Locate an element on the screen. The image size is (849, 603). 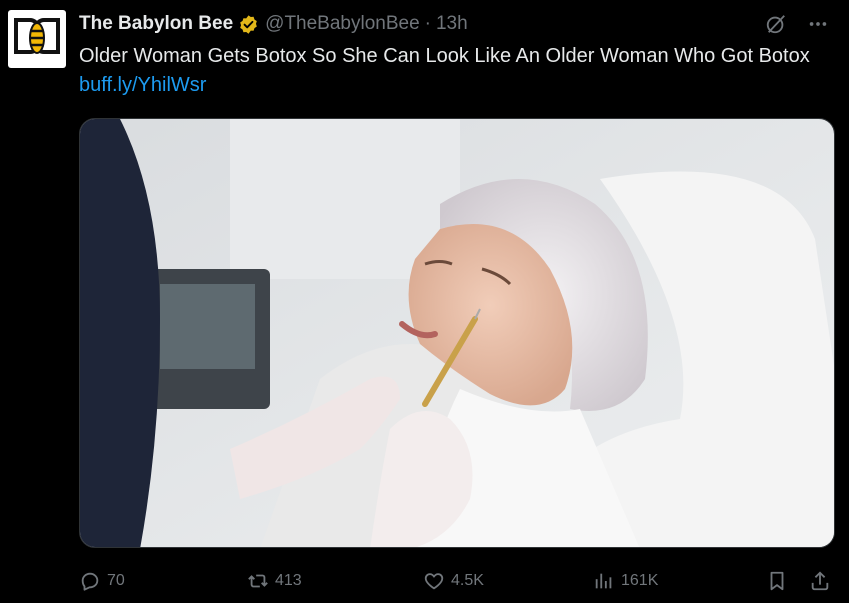
grok-icon is located at coordinates (776, 24).